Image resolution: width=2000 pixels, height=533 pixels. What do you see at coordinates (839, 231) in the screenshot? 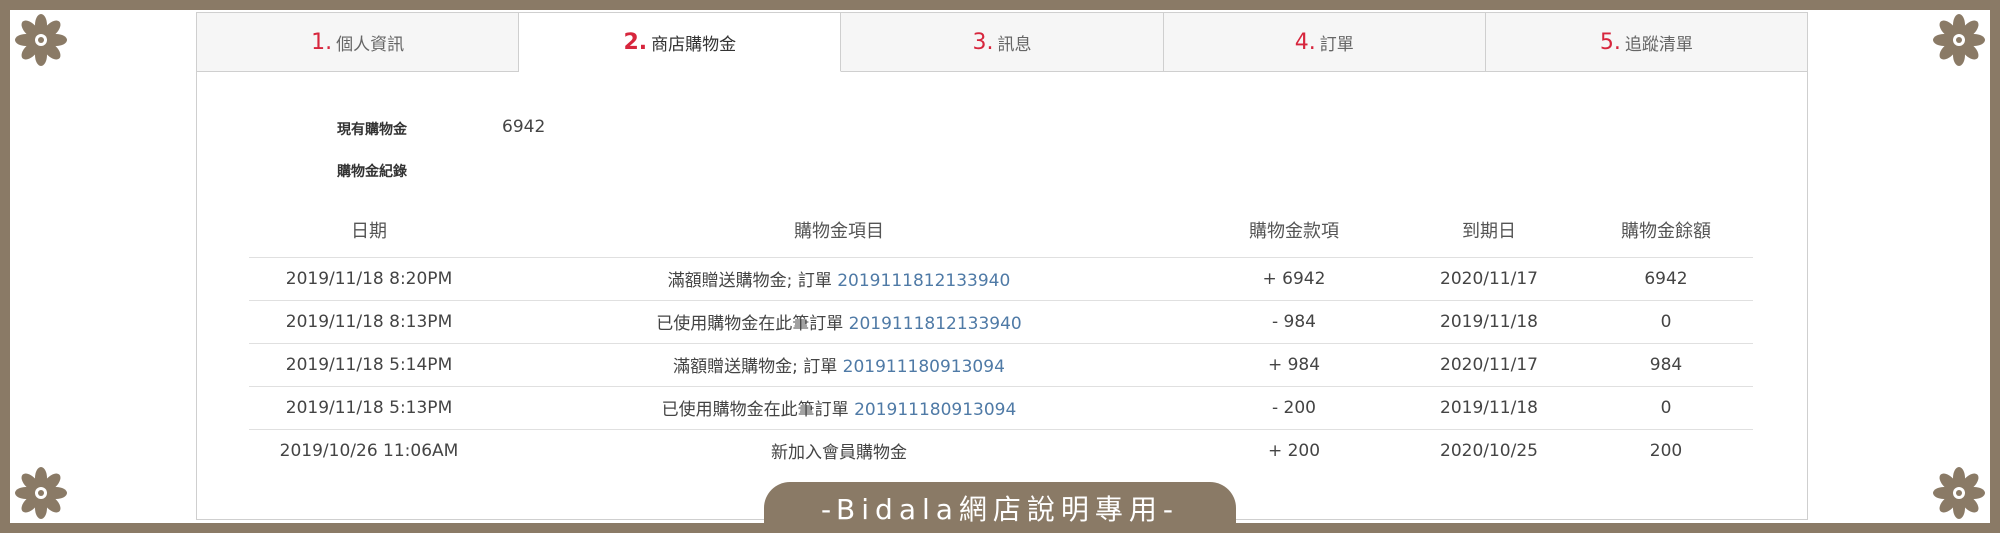
I see `column-header-item: 購物金項目` at bounding box center [839, 231].